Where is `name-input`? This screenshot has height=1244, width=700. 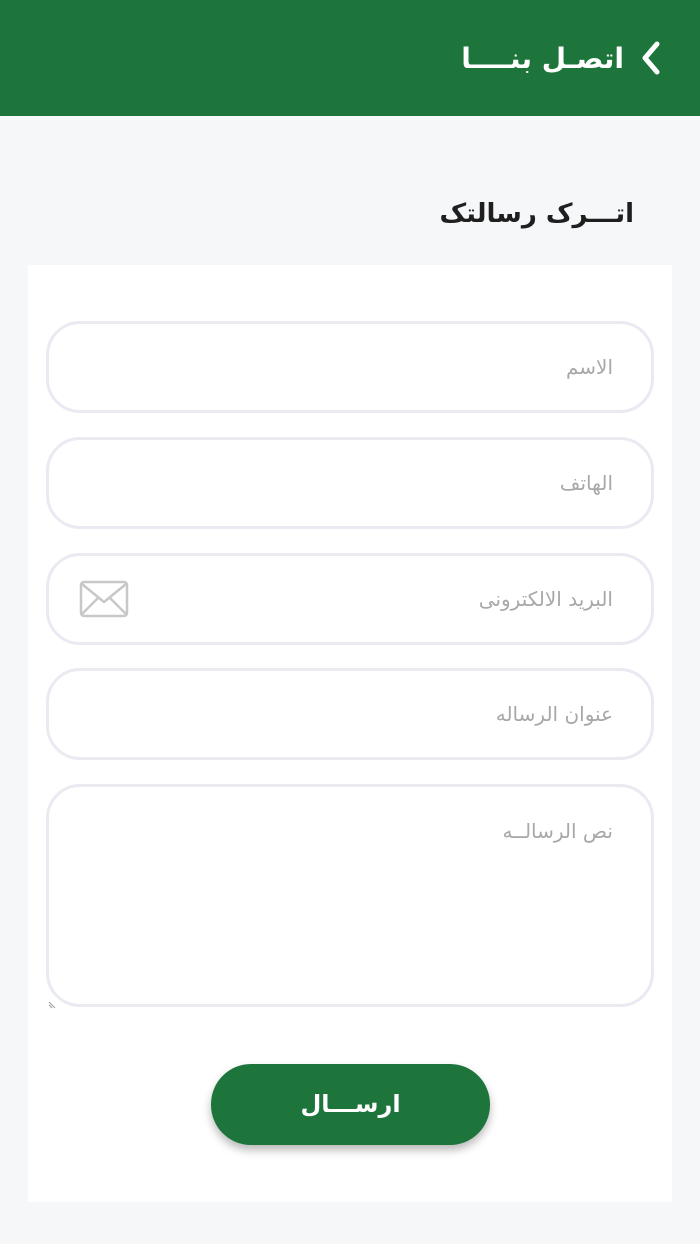
name-input is located at coordinates (350, 367).